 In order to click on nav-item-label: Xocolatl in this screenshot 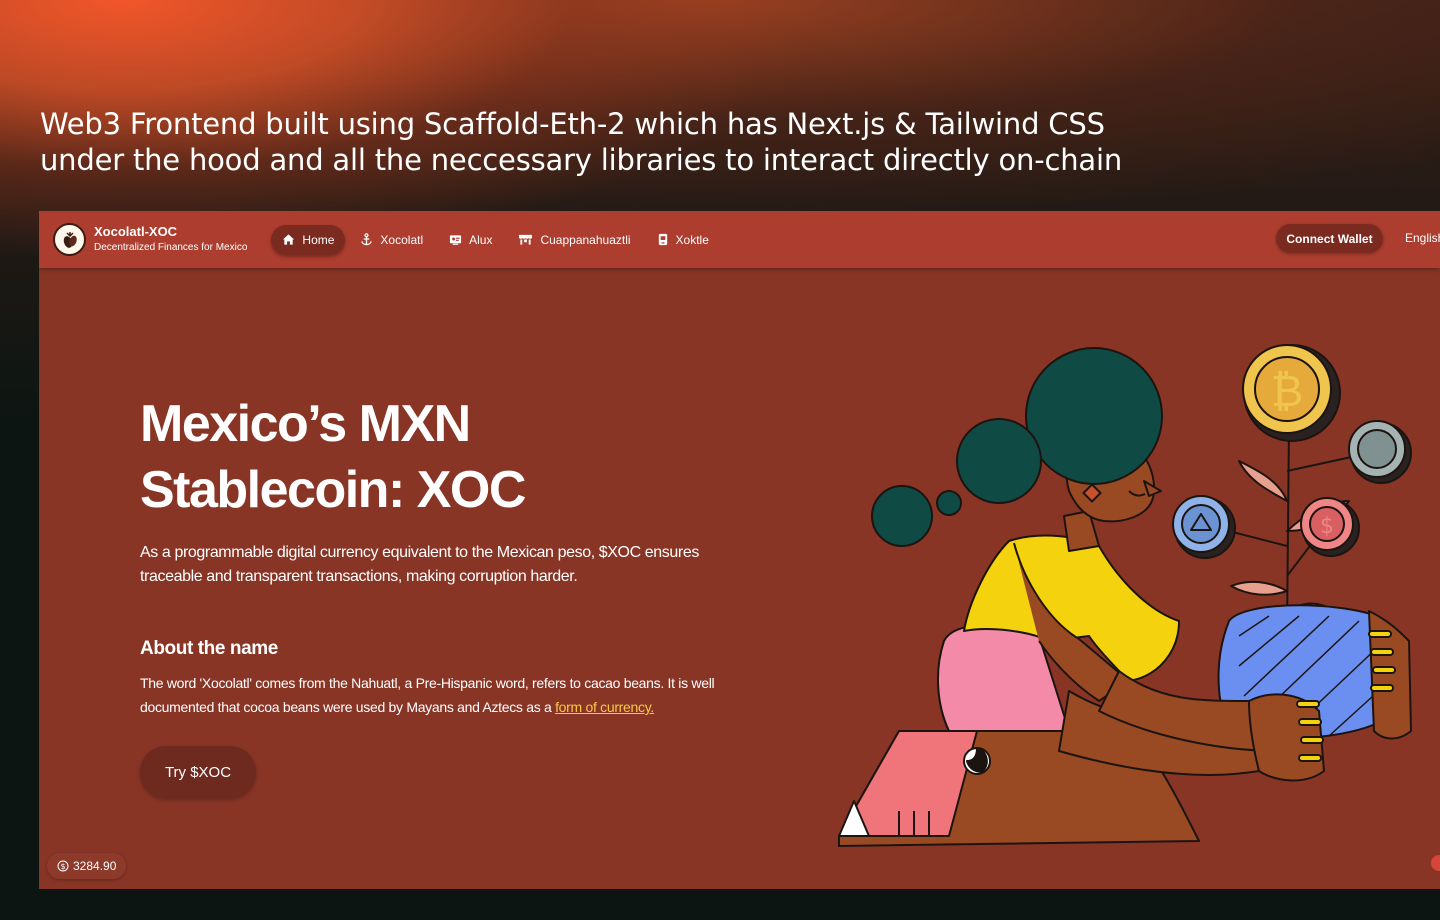, I will do `click(402, 239)`.